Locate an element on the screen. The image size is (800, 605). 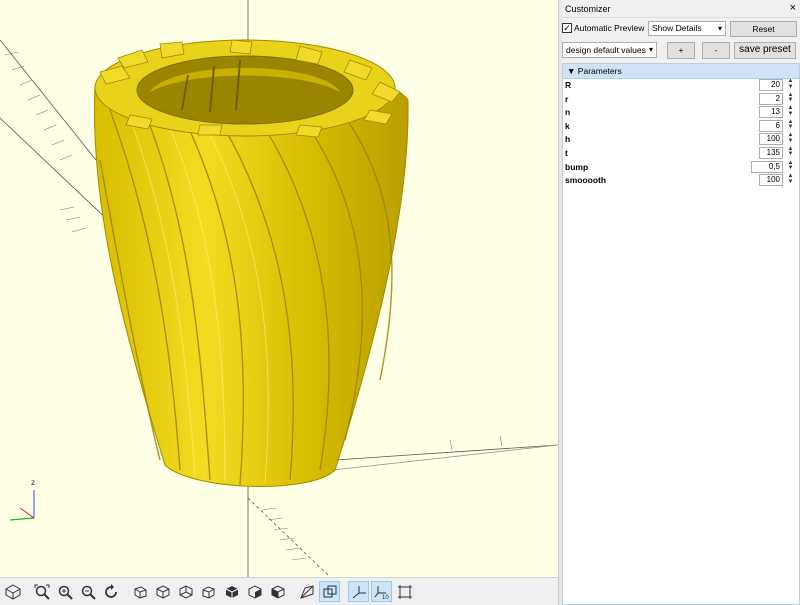
param-spinbox: 0,5 is located at coordinates (767, 166).